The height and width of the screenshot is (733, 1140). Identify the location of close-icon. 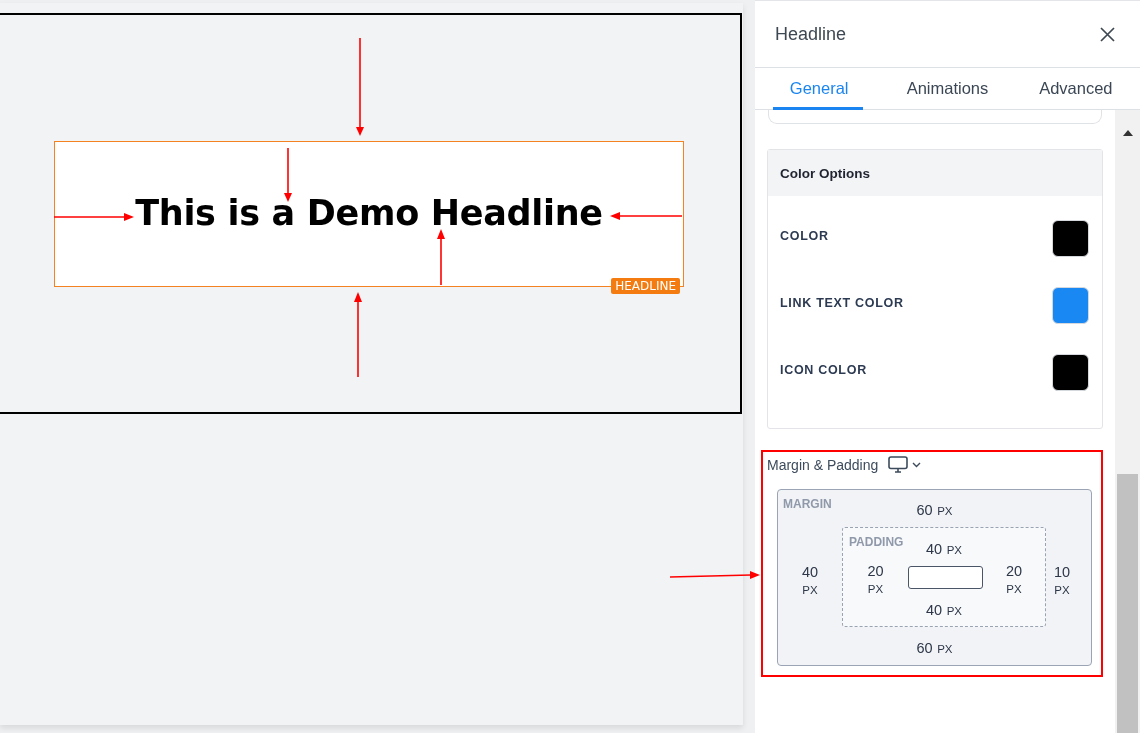
(1107, 34).